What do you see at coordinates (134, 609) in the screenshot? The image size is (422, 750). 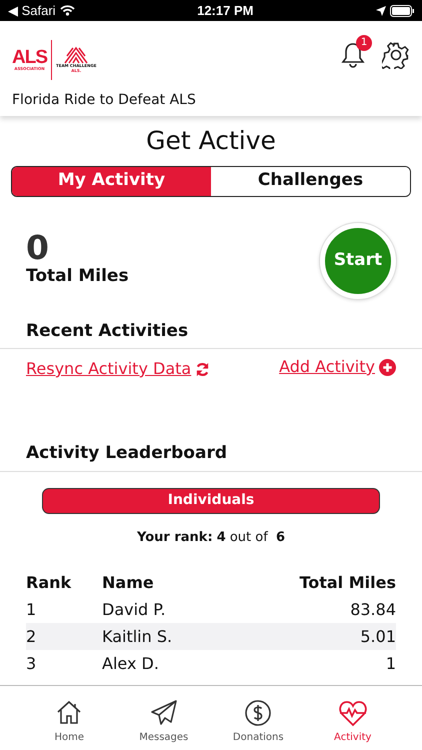 I see `table-cell-text: David P.` at bounding box center [134, 609].